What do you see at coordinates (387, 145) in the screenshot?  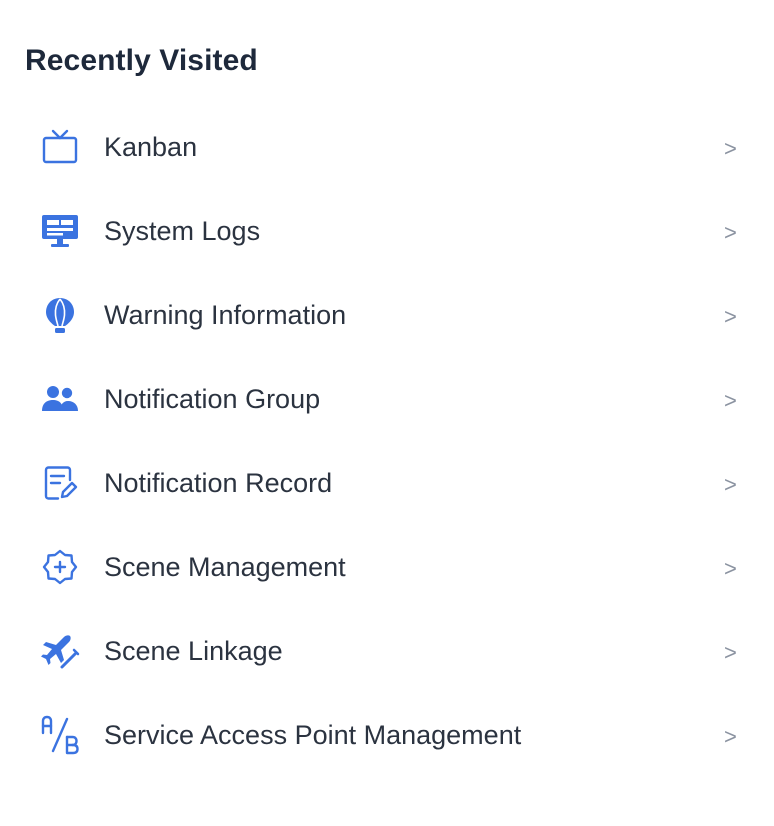 I see `list-item-kanban: Kanban >` at bounding box center [387, 145].